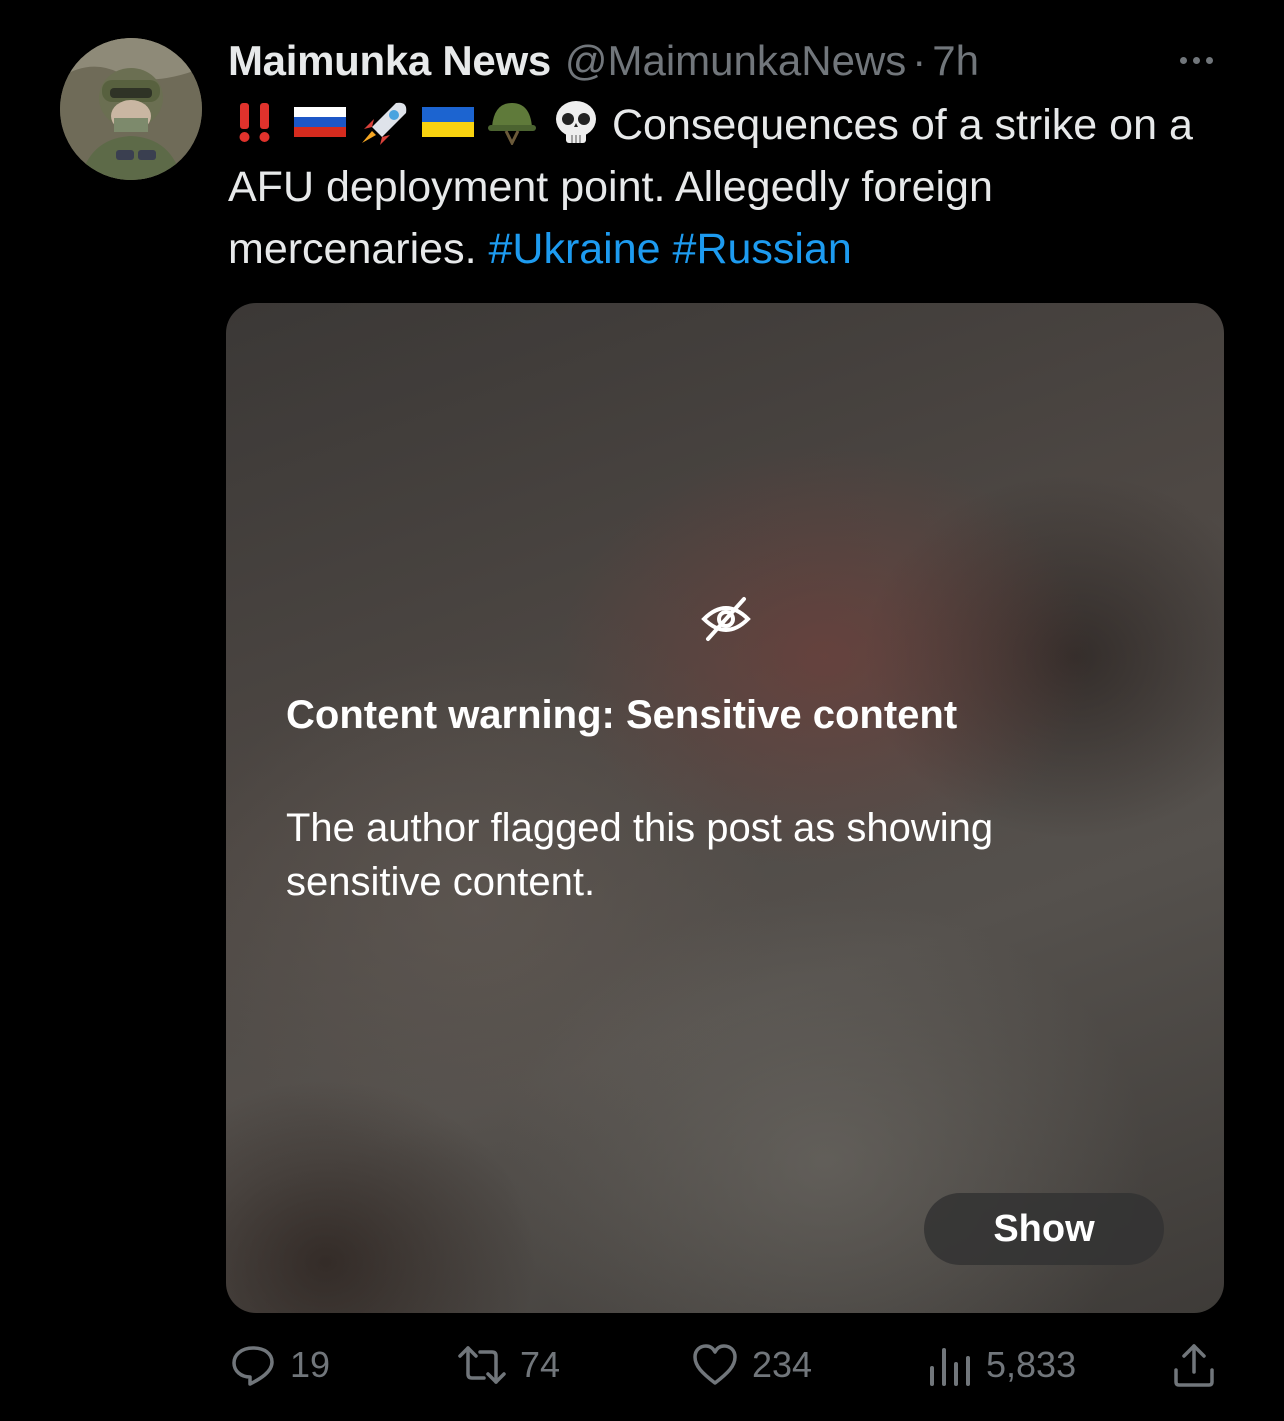 The height and width of the screenshot is (1421, 1284). Describe the element at coordinates (253, 1366) in the screenshot. I see `reply-icon` at that location.